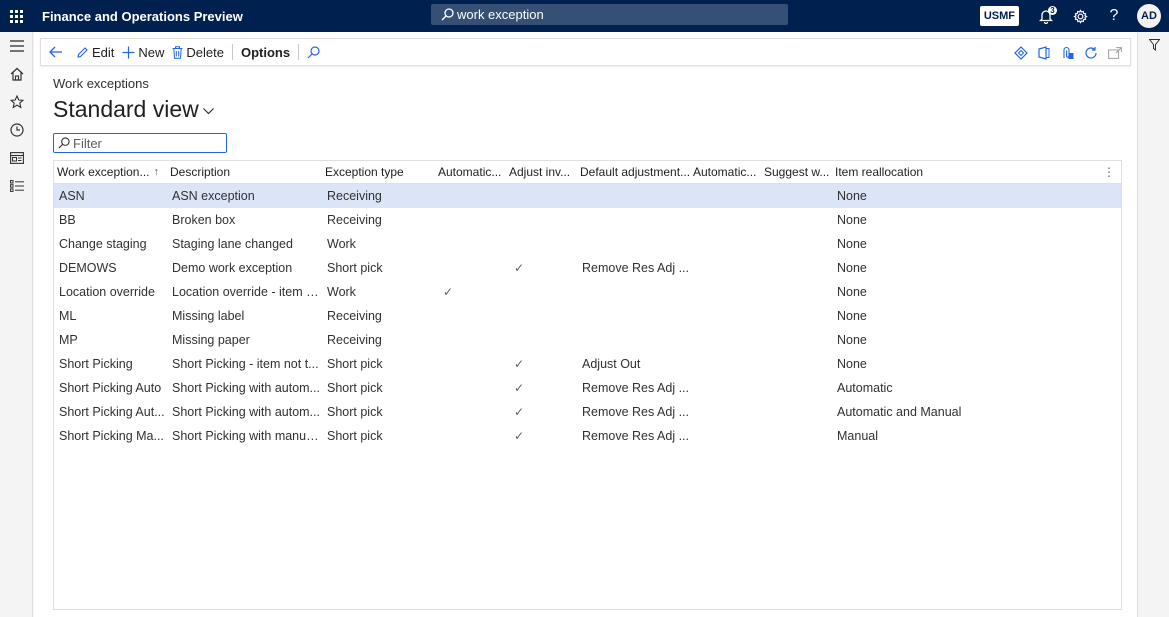  What do you see at coordinates (922, 172) in the screenshot?
I see `column-header-item-reallocation: Item reallocation` at bounding box center [922, 172].